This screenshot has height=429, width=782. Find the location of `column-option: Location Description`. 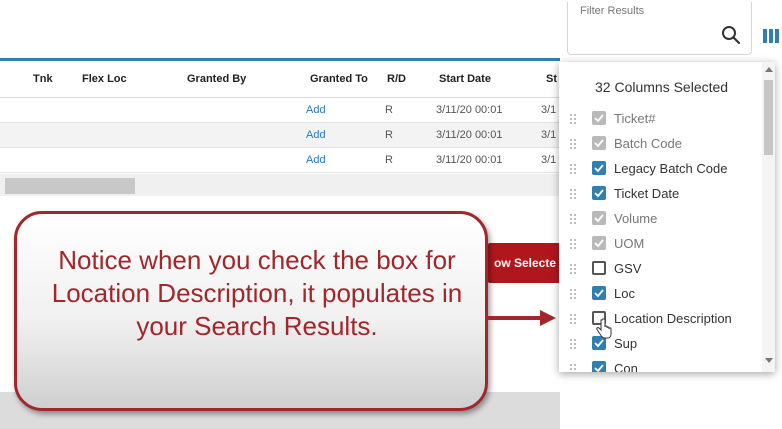

column-option: Location Description is located at coordinates (659, 318).